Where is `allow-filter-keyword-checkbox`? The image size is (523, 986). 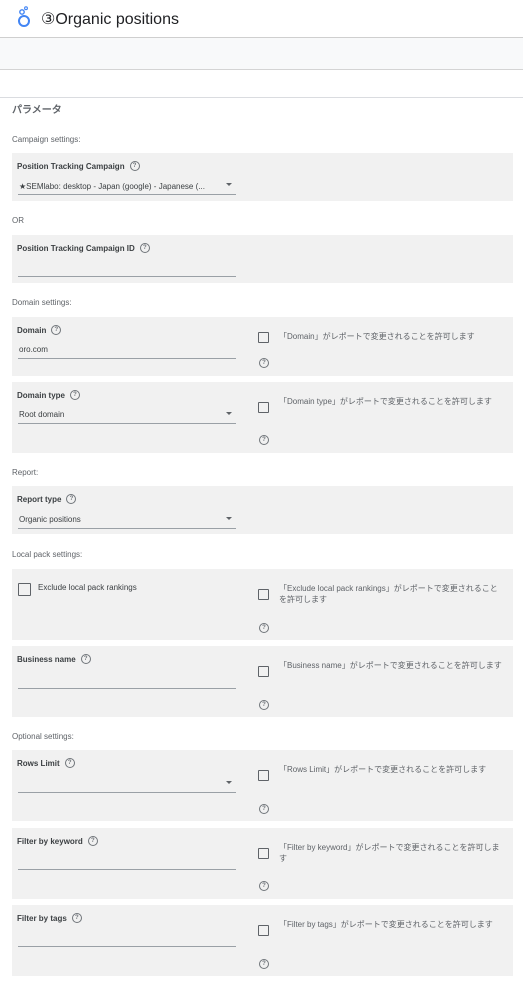 allow-filter-keyword-checkbox is located at coordinates (263, 853).